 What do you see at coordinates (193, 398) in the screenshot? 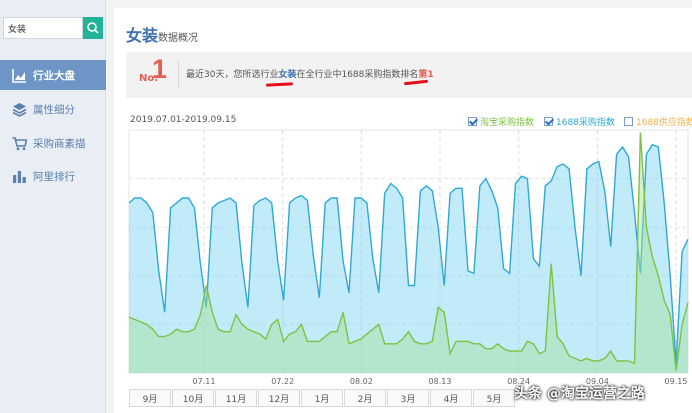
I see `month-cell: 10月` at bounding box center [193, 398].